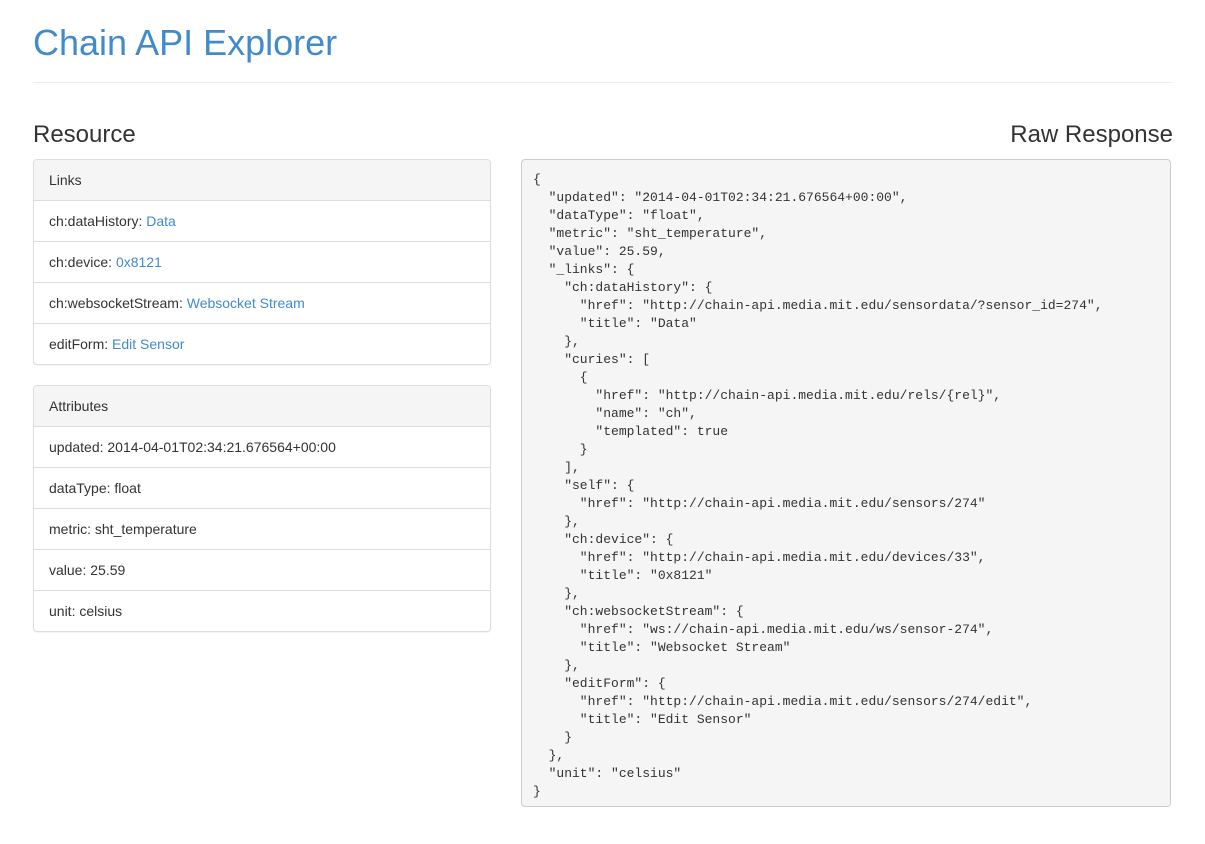  What do you see at coordinates (262, 344) in the screenshot?
I see `link-row-edit-form: editForm: Edit Sensor` at bounding box center [262, 344].